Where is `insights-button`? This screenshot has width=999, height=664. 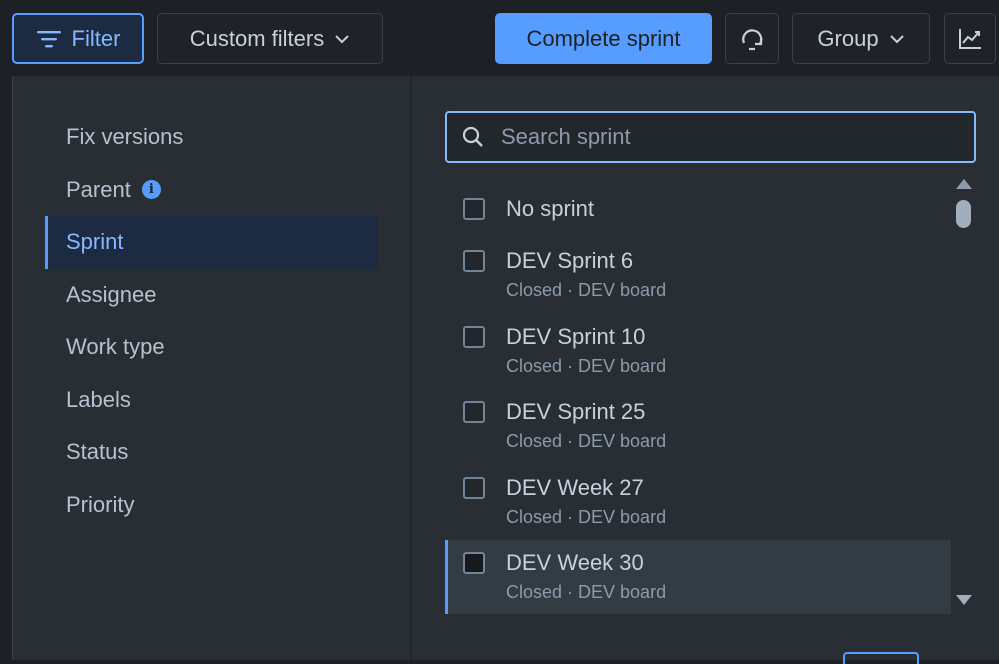 insights-button is located at coordinates (970, 38).